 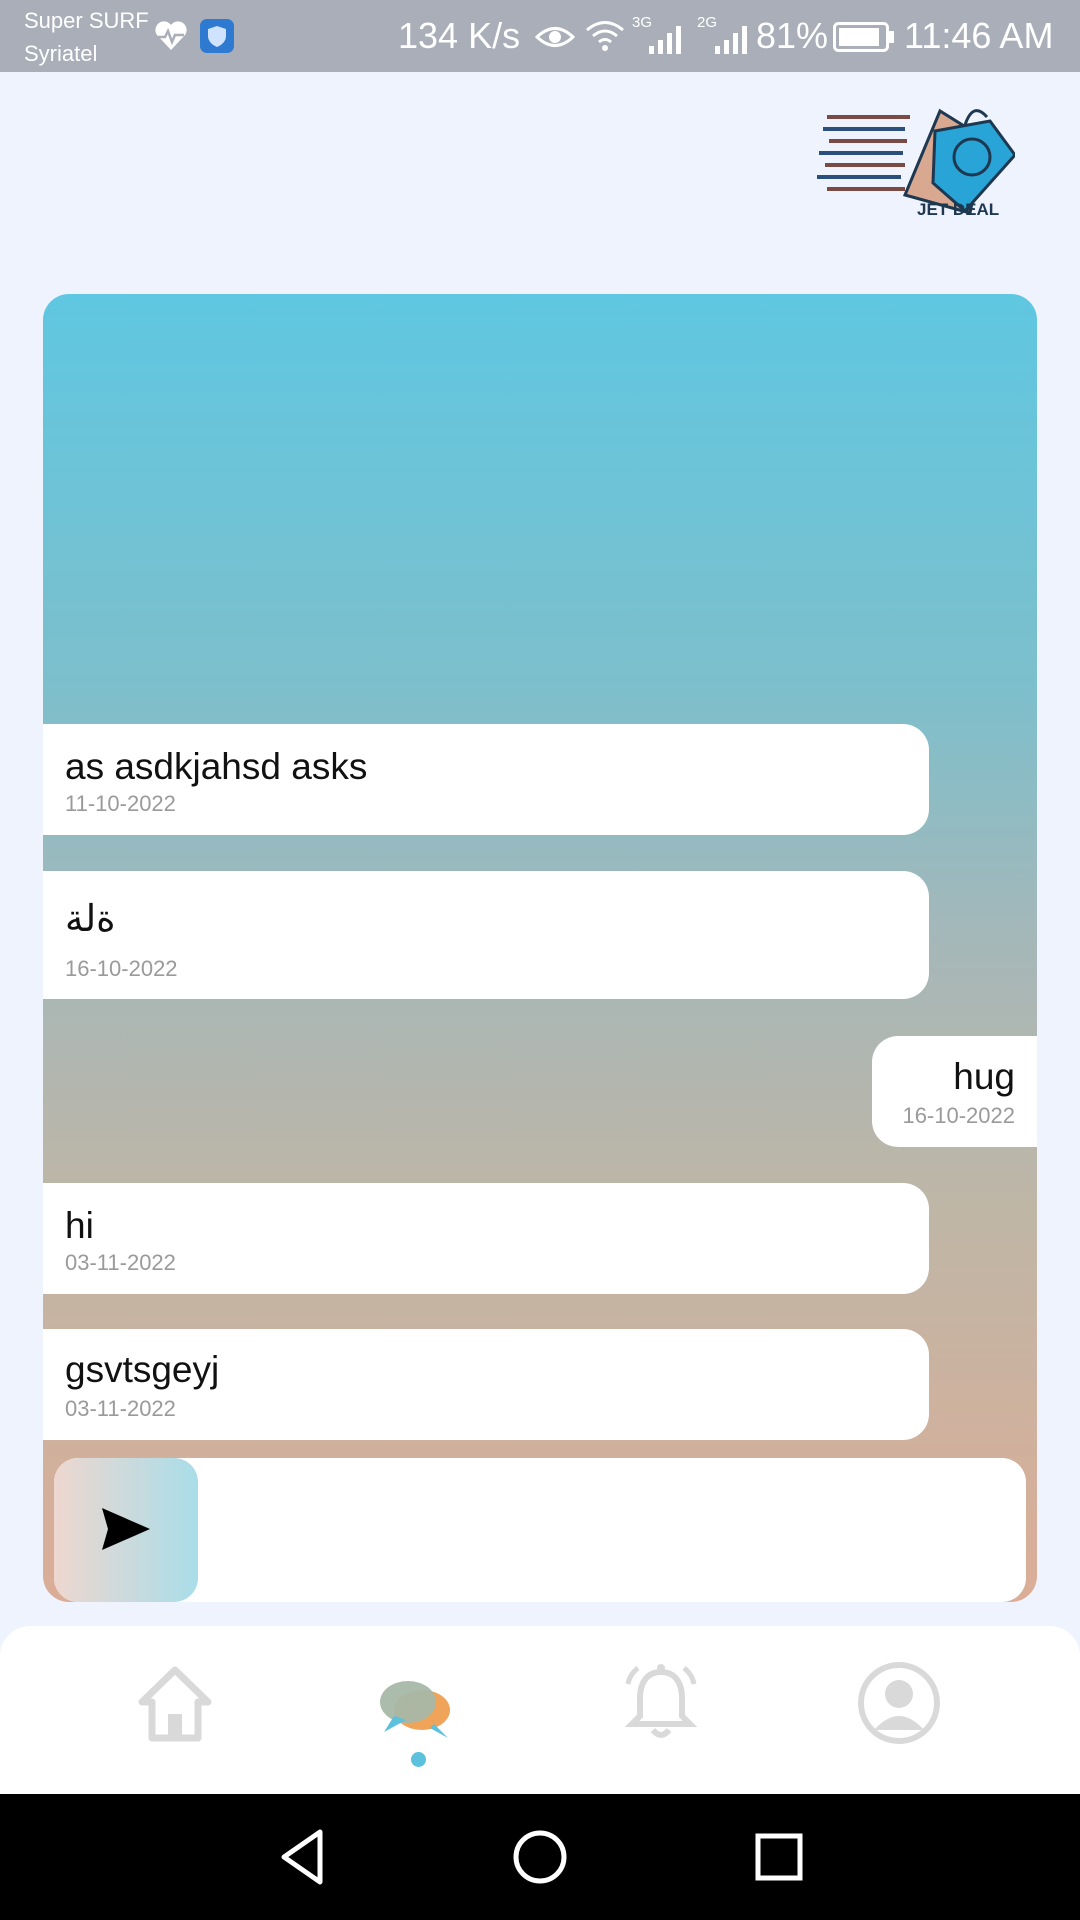 What do you see at coordinates (792, 35) in the screenshot?
I see `battery-percent: 81%` at bounding box center [792, 35].